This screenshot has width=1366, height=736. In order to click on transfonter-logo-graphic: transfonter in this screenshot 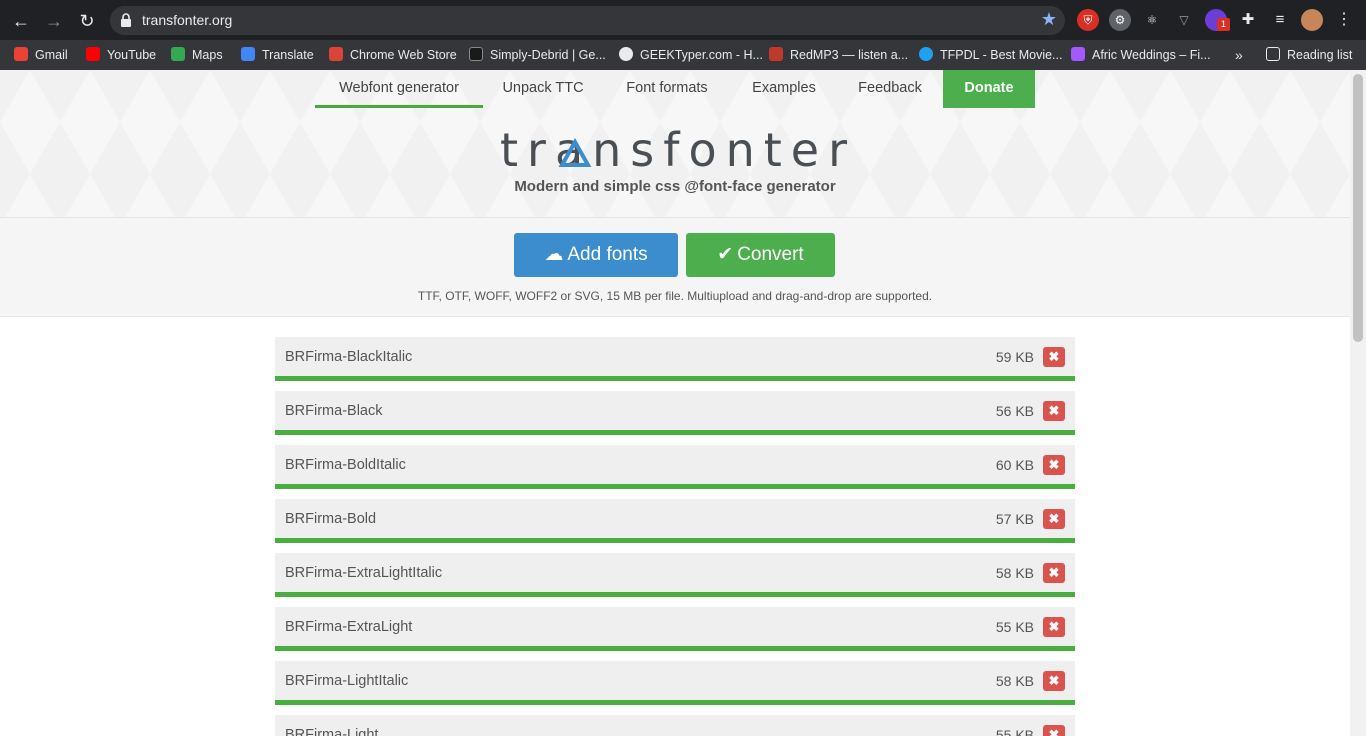, I will do `click(675, 150)`.